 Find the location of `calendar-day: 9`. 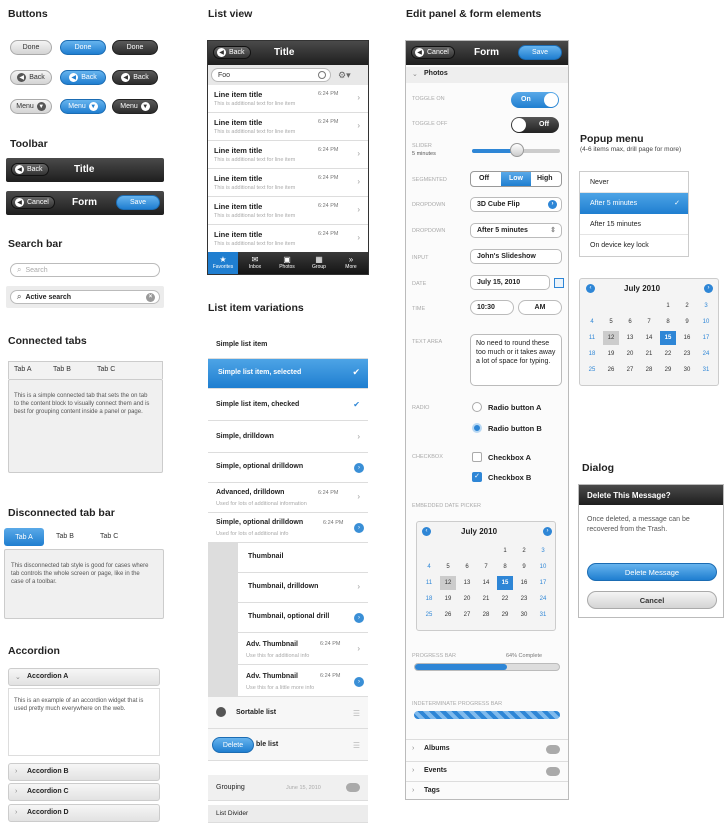

calendar-day: 9 is located at coordinates (524, 567).